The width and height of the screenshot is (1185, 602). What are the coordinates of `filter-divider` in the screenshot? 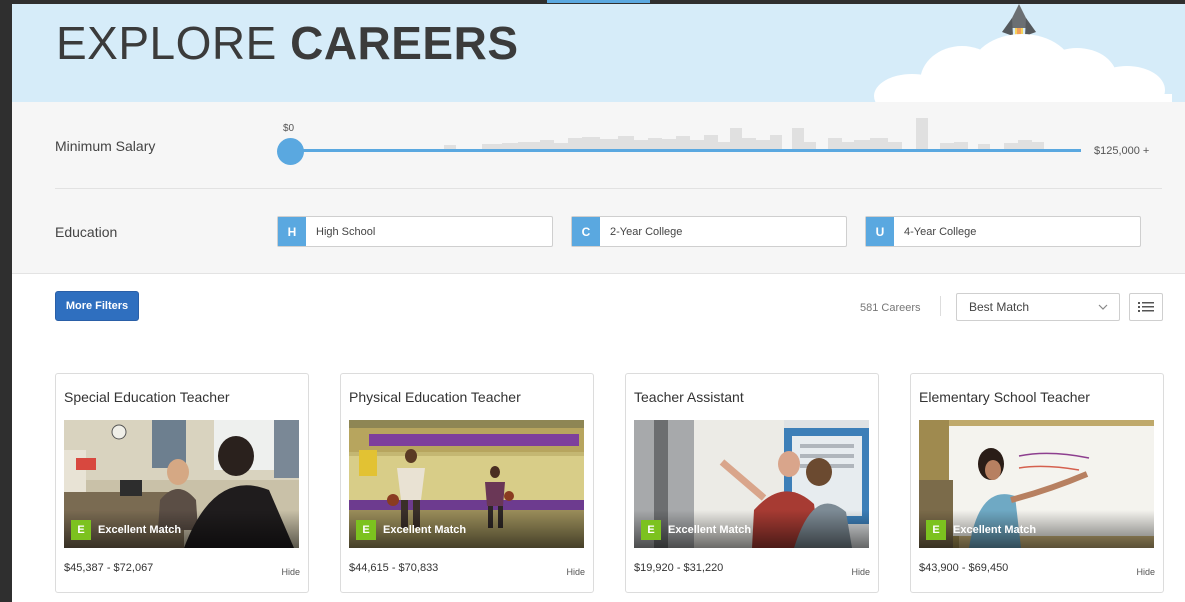 It's located at (608, 188).